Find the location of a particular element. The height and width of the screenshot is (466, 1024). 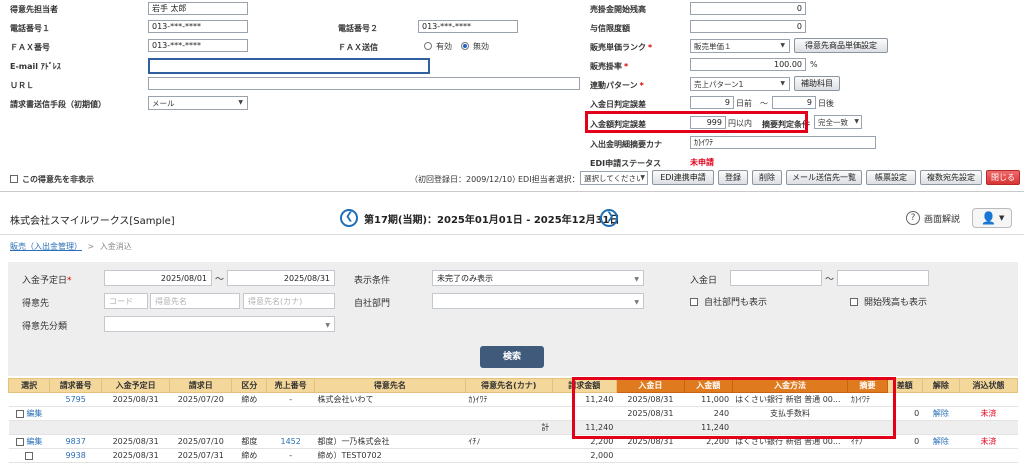

payment-date-label: 入金日 is located at coordinates (704, 281).